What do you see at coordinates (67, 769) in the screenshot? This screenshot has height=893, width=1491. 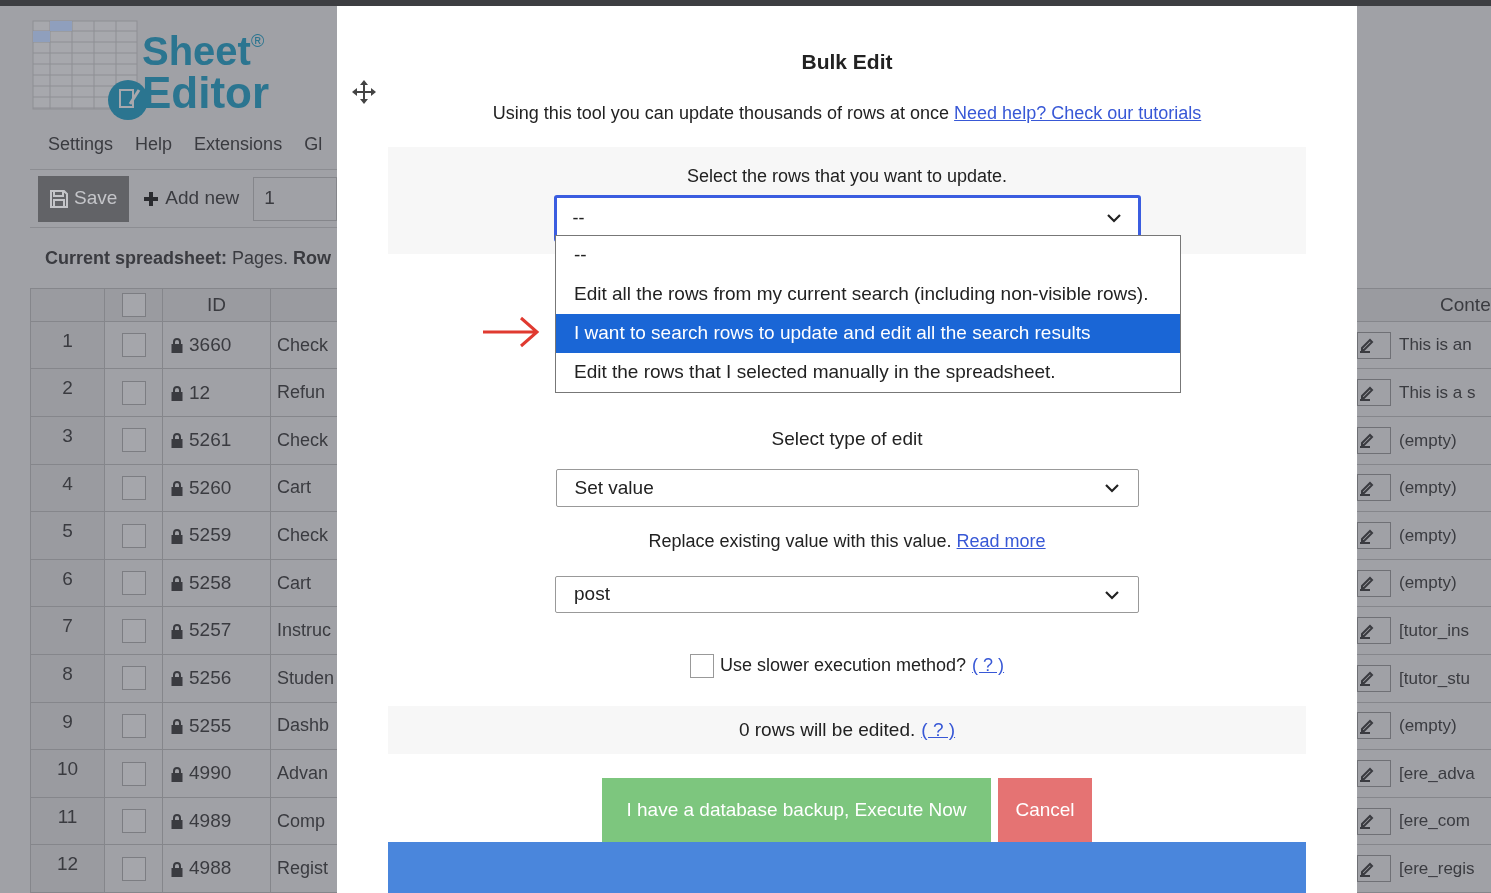 I see `row-number: 10` at bounding box center [67, 769].